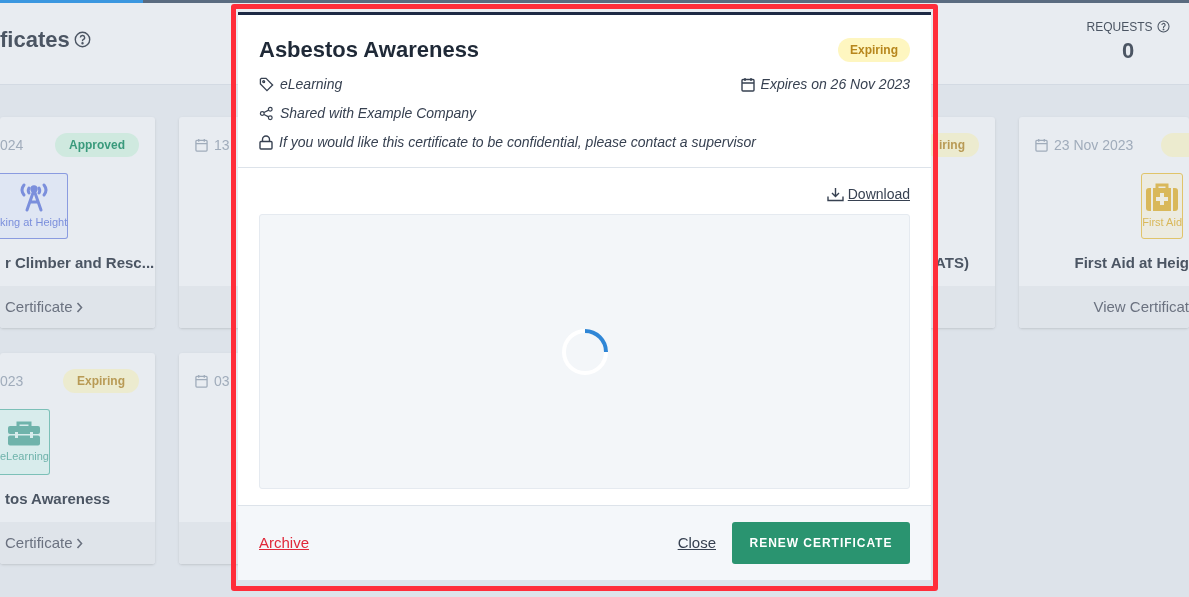 Image resolution: width=1189 pixels, height=597 pixels. What do you see at coordinates (835, 84) in the screenshot?
I see `expiry-date: Expires on 26 Nov 2023` at bounding box center [835, 84].